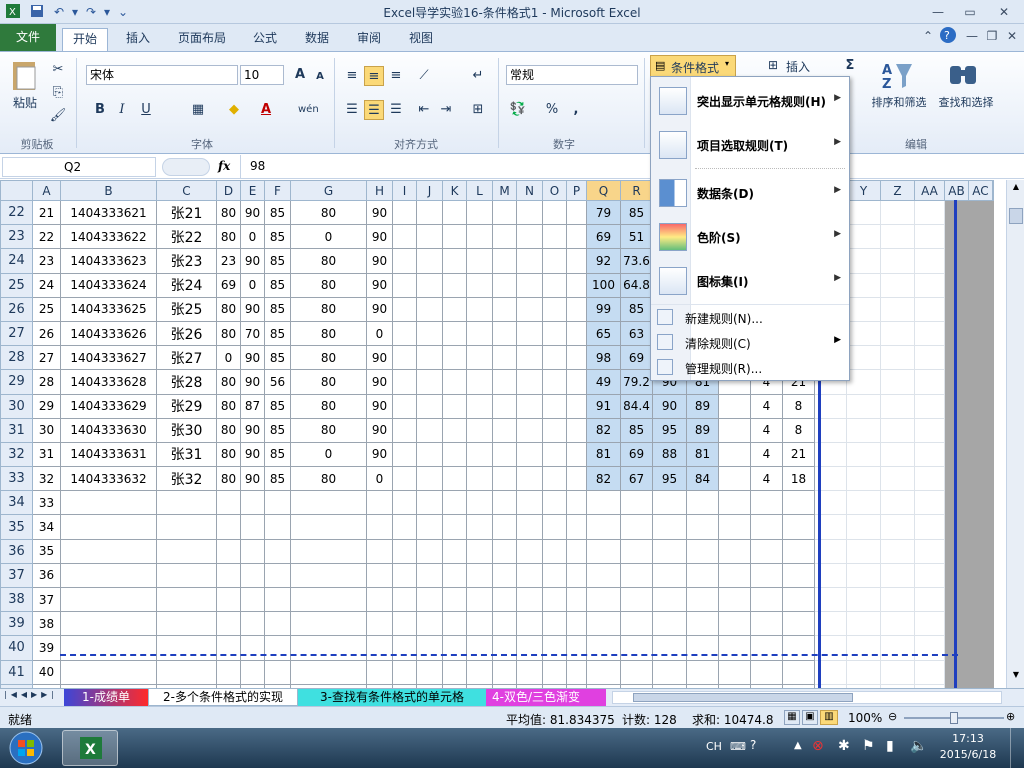 This screenshot has width=1024, height=770. What do you see at coordinates (572, 75) in the screenshot?
I see `number-format-combo: 常规` at bounding box center [572, 75].